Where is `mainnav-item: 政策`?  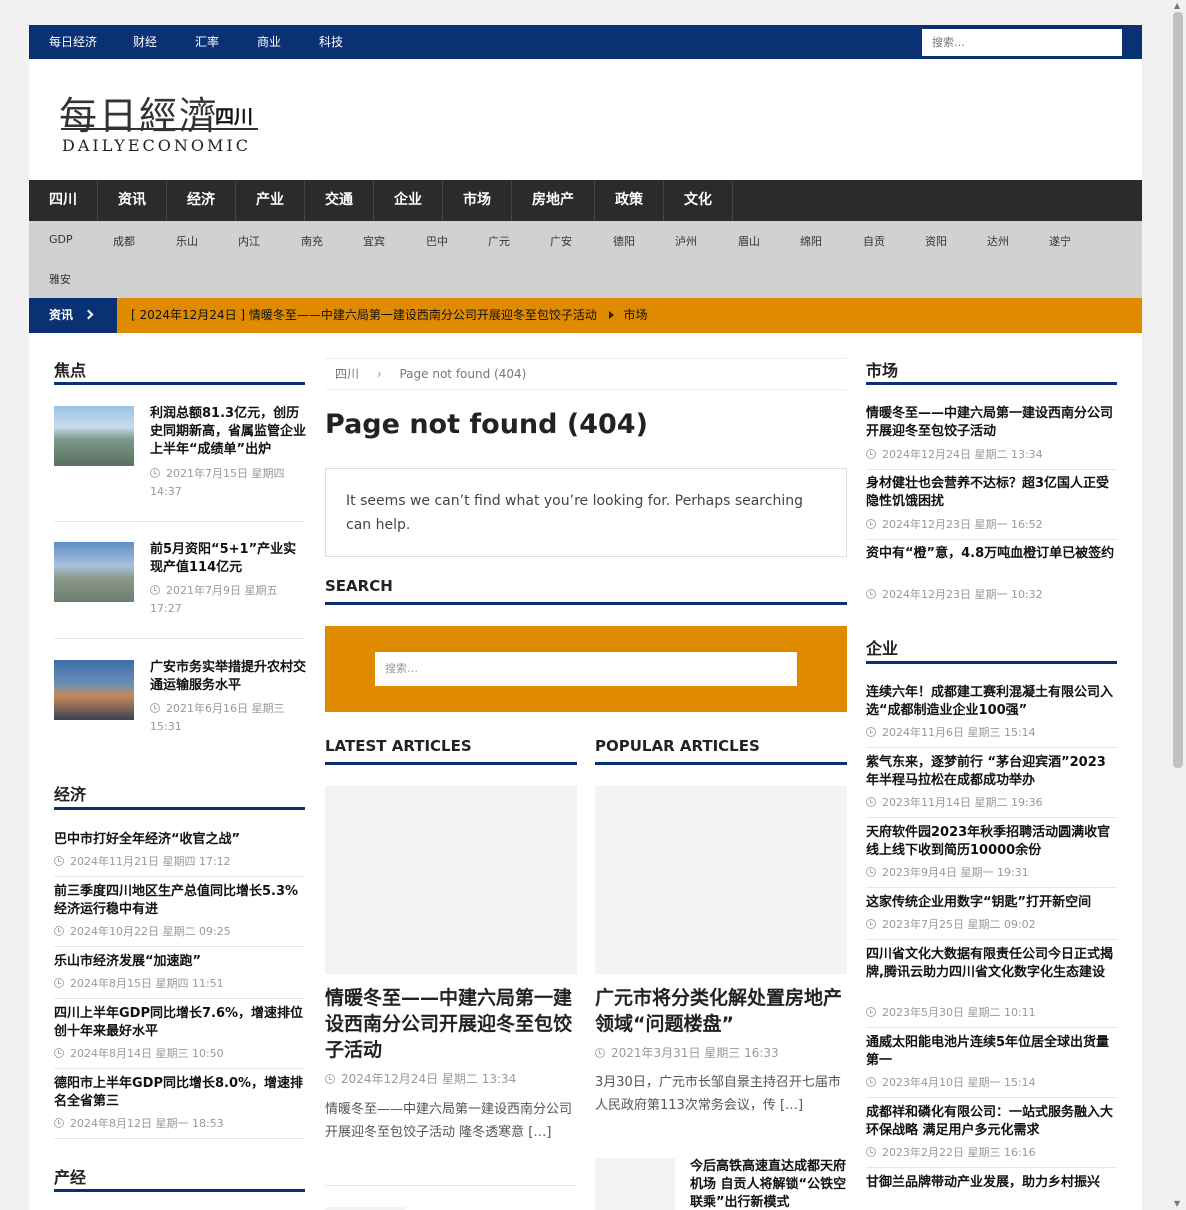 mainnav-item: 政策 is located at coordinates (629, 200).